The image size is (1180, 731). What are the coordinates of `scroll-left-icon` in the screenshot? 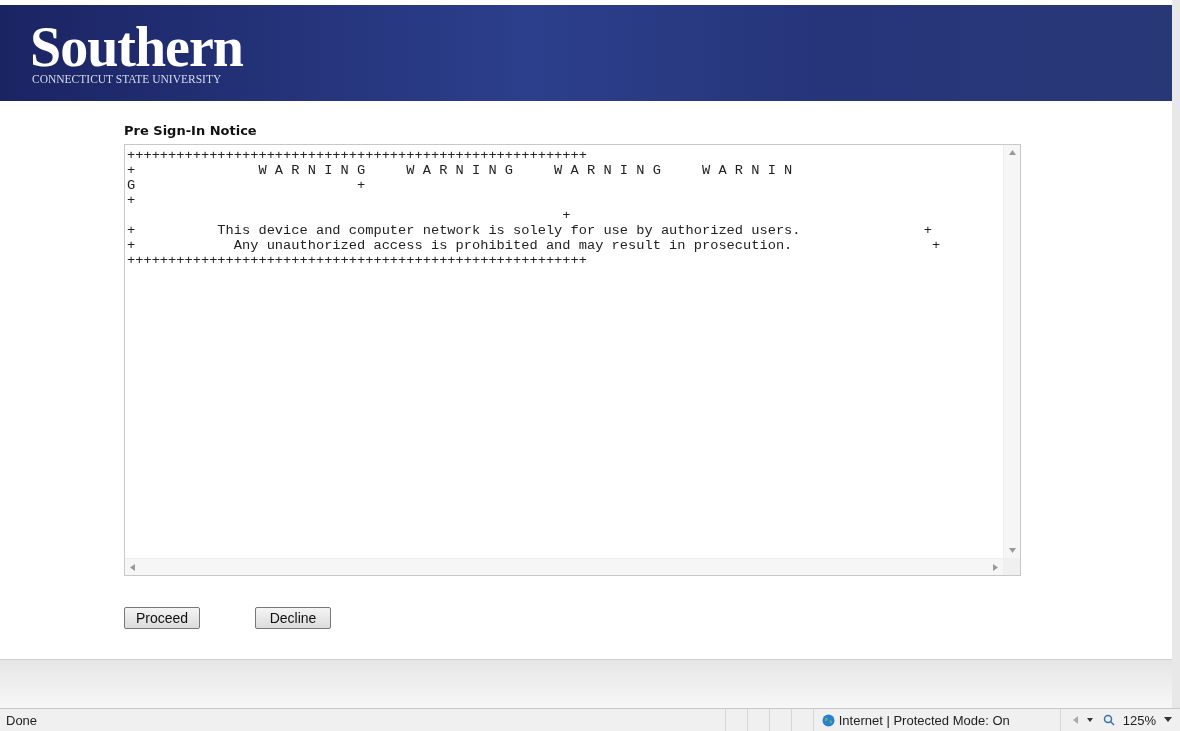 It's located at (132, 567).